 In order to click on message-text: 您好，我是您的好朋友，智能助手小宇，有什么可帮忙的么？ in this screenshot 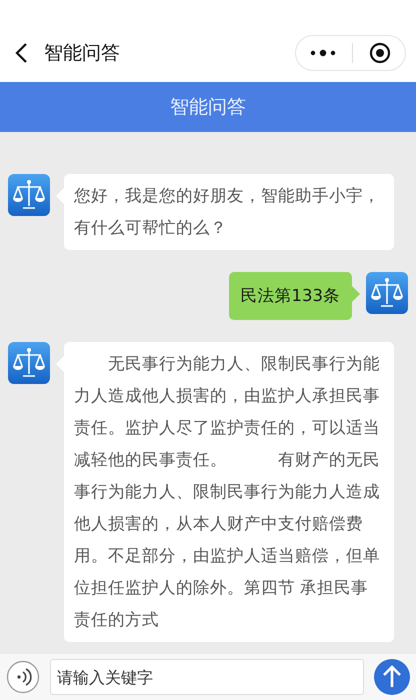, I will do `click(227, 211)`.